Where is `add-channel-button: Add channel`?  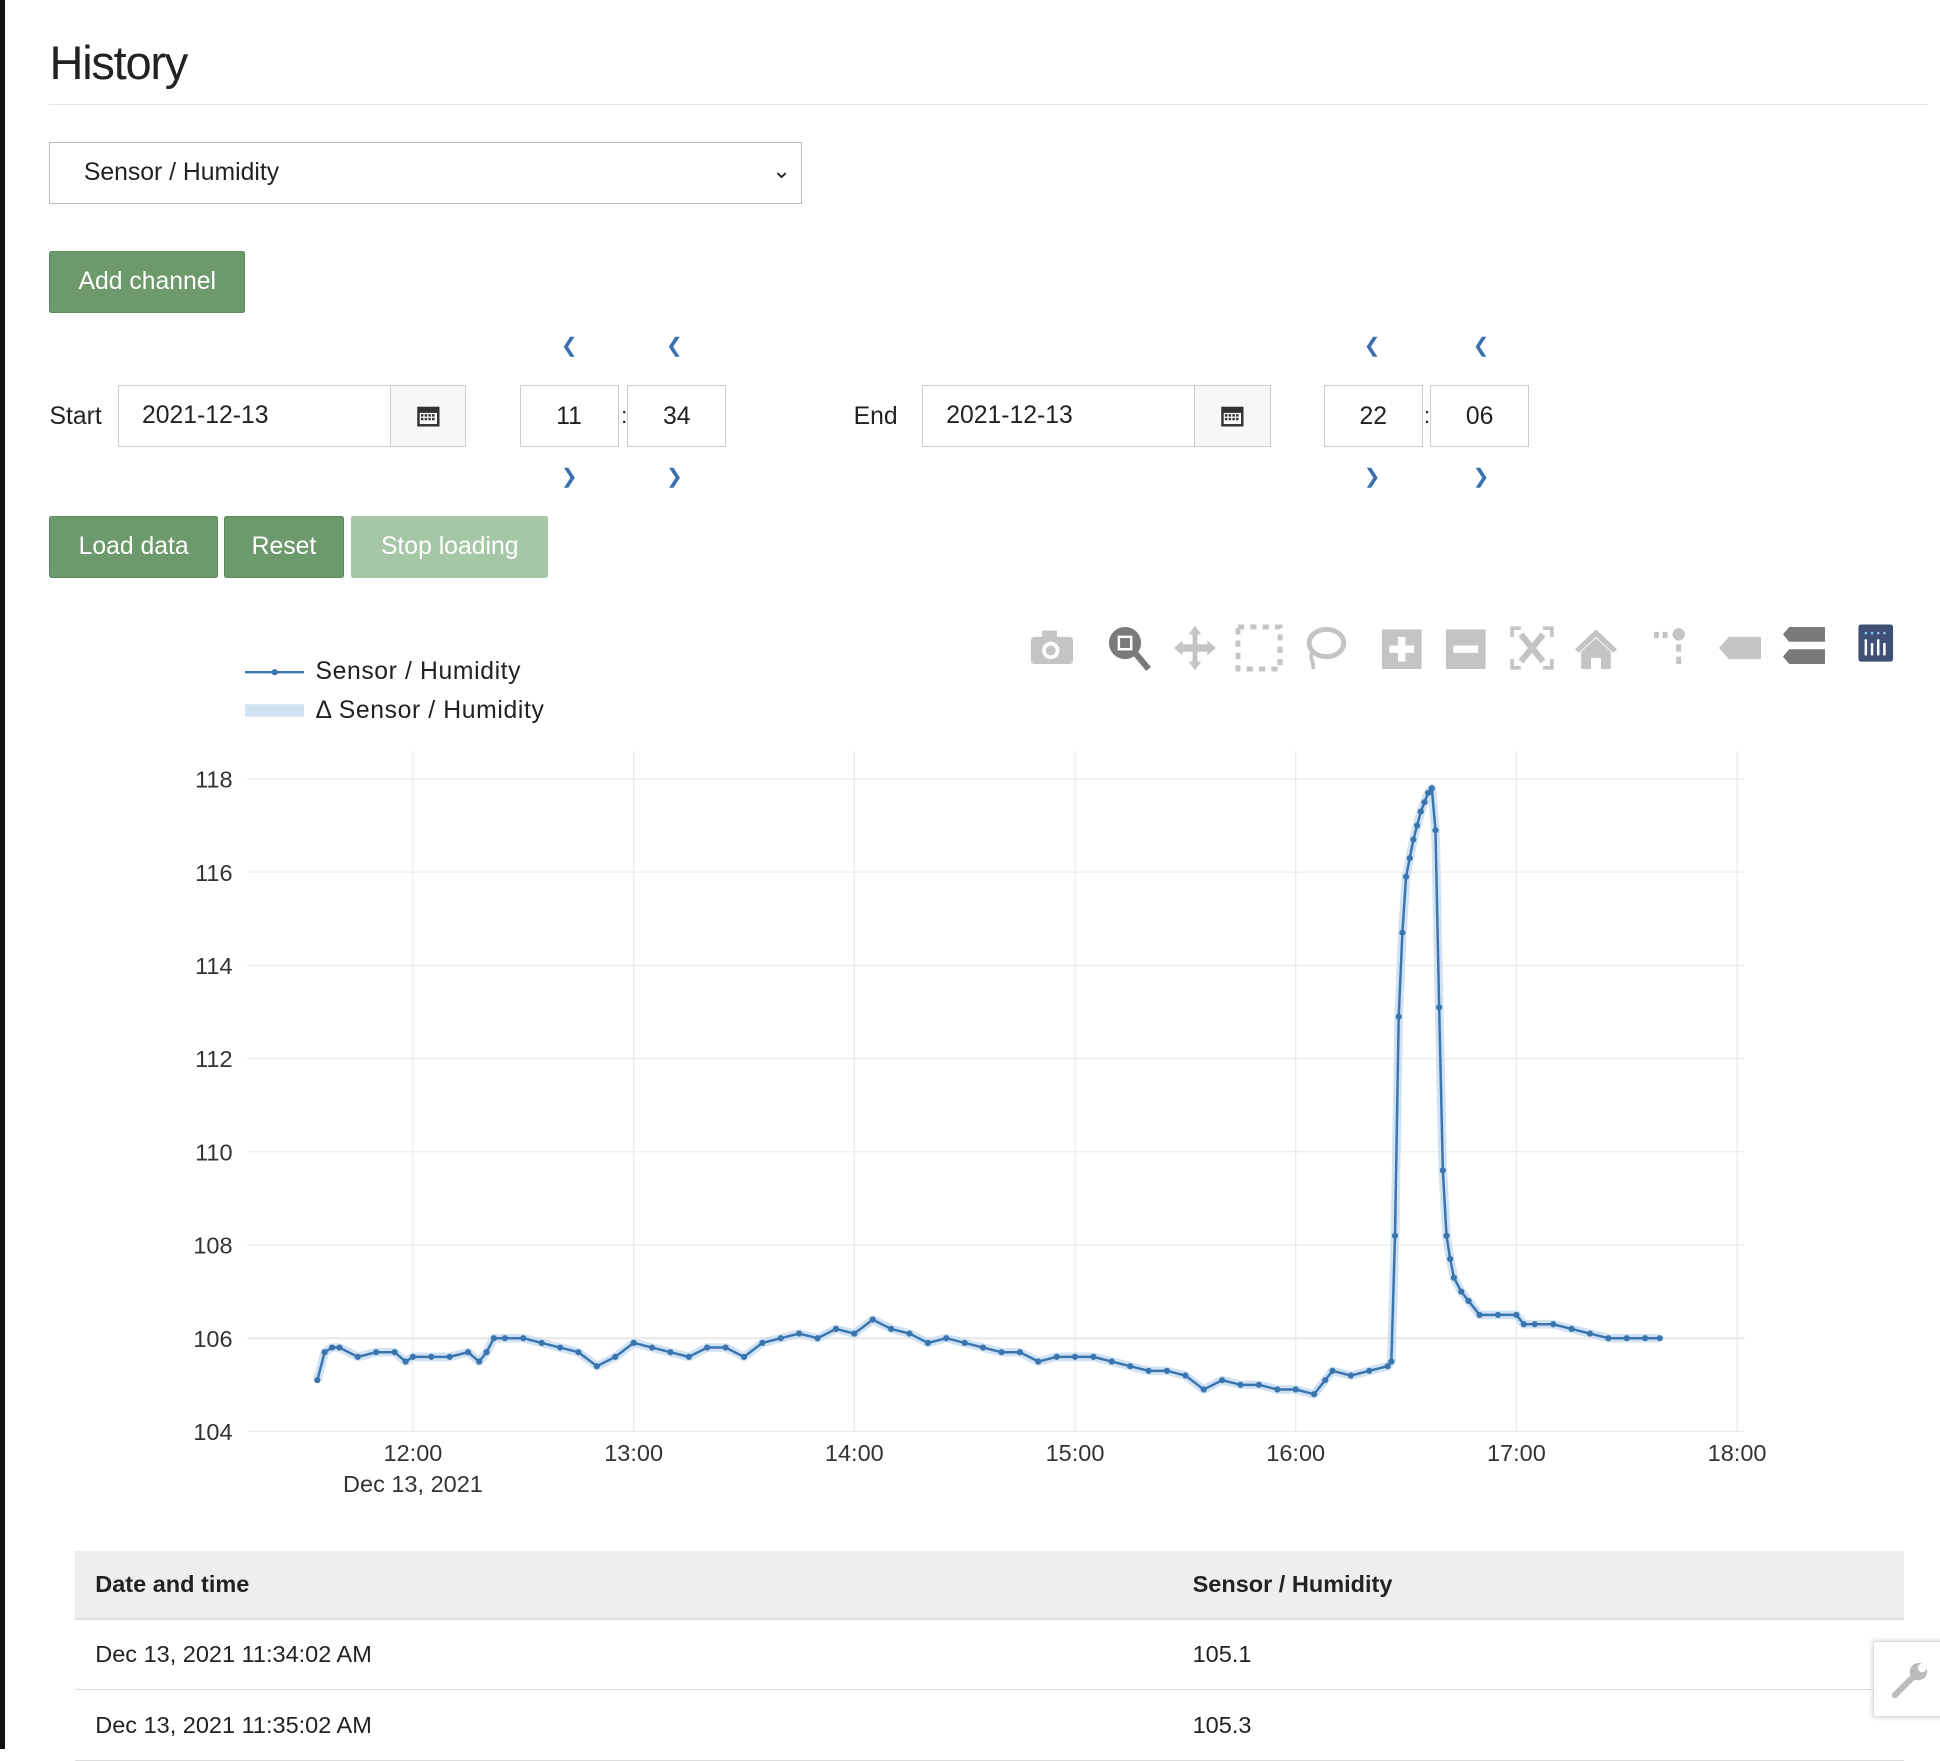 add-channel-button: Add channel is located at coordinates (147, 282).